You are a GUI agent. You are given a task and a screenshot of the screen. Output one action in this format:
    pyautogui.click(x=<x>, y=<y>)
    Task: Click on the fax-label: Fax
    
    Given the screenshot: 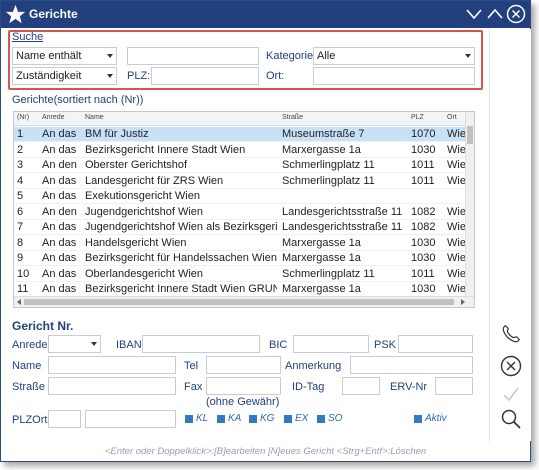 What is the action you would take?
    pyautogui.click(x=193, y=387)
    